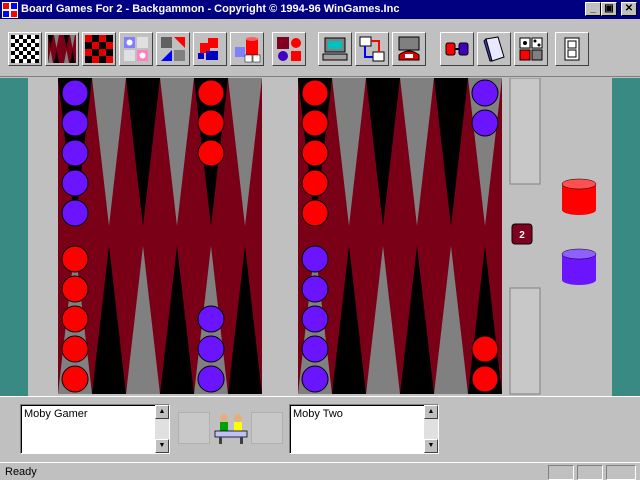 This screenshot has height=480, width=640. Describe the element at coordinates (364, 429) in the screenshot. I see `player-two-box: Moby Two ▲ ▼` at that location.